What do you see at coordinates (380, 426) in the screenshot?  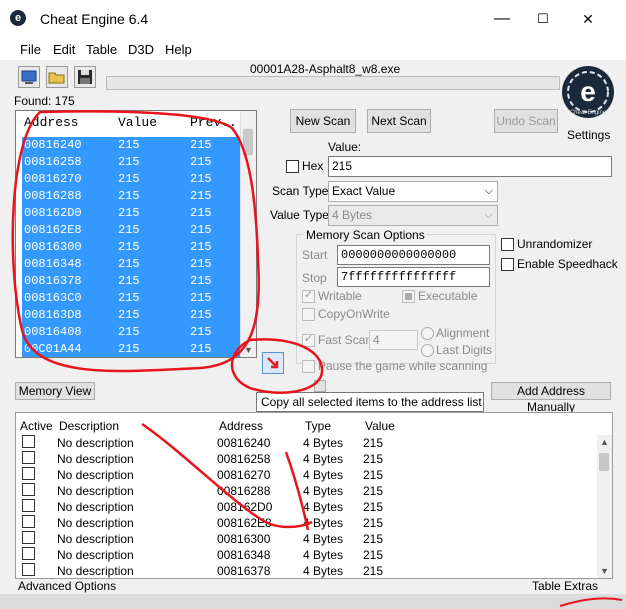 I see `col-value: Value` at bounding box center [380, 426].